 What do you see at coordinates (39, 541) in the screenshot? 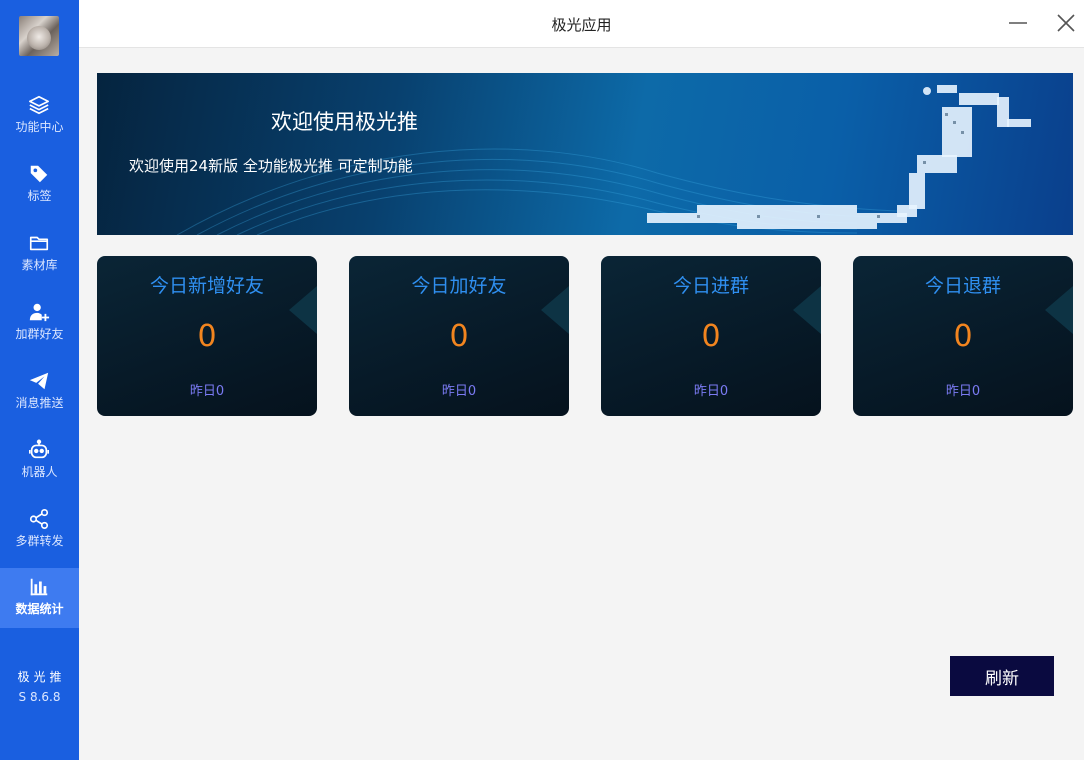
I see `sidebar-item-label: 多群转发` at bounding box center [39, 541].